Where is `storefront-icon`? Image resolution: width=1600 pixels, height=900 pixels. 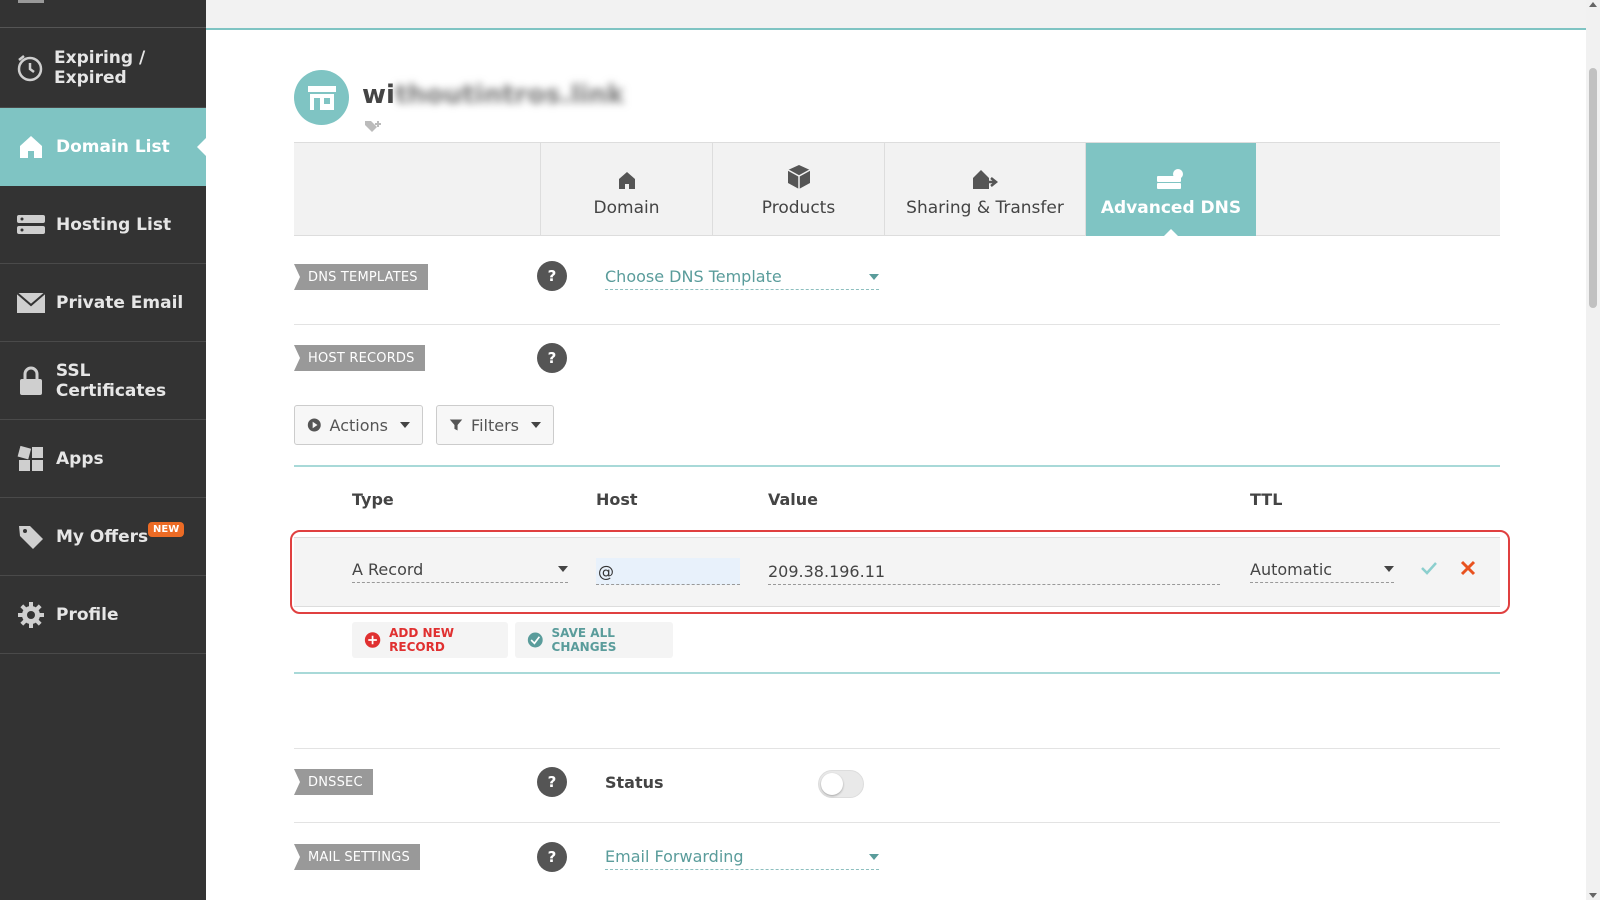 storefront-icon is located at coordinates (321, 97).